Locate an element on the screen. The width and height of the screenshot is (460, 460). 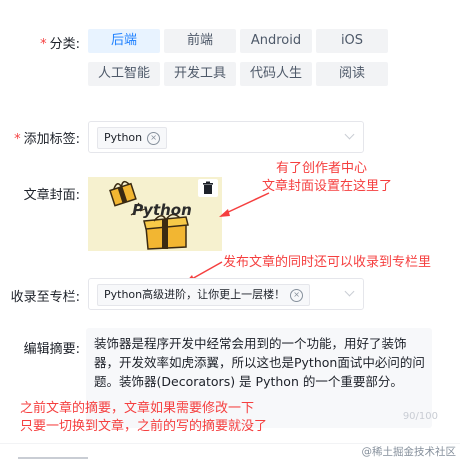
column-chip: Python高级进阶，让你更上一层楼！ × is located at coordinates (204, 295).